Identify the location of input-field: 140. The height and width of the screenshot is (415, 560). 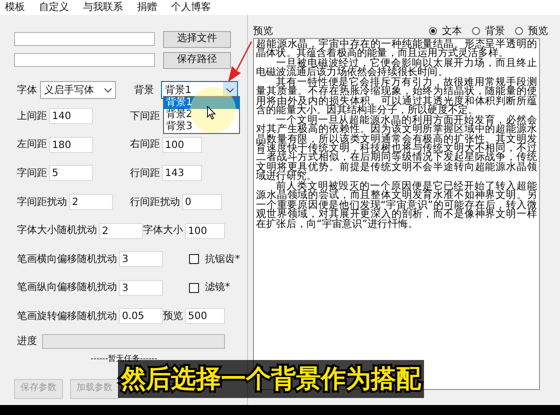
(71, 116).